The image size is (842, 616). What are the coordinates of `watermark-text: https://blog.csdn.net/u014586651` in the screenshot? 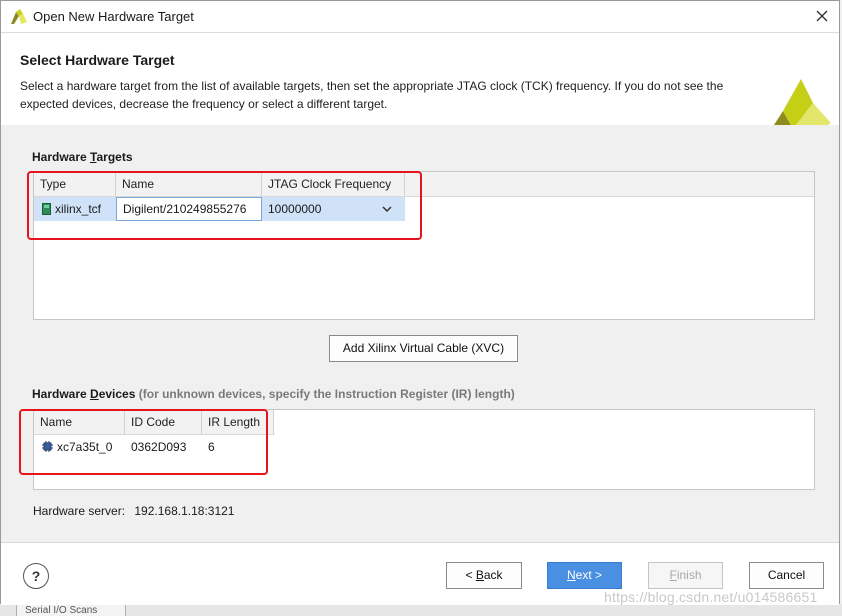 It's located at (711, 597).